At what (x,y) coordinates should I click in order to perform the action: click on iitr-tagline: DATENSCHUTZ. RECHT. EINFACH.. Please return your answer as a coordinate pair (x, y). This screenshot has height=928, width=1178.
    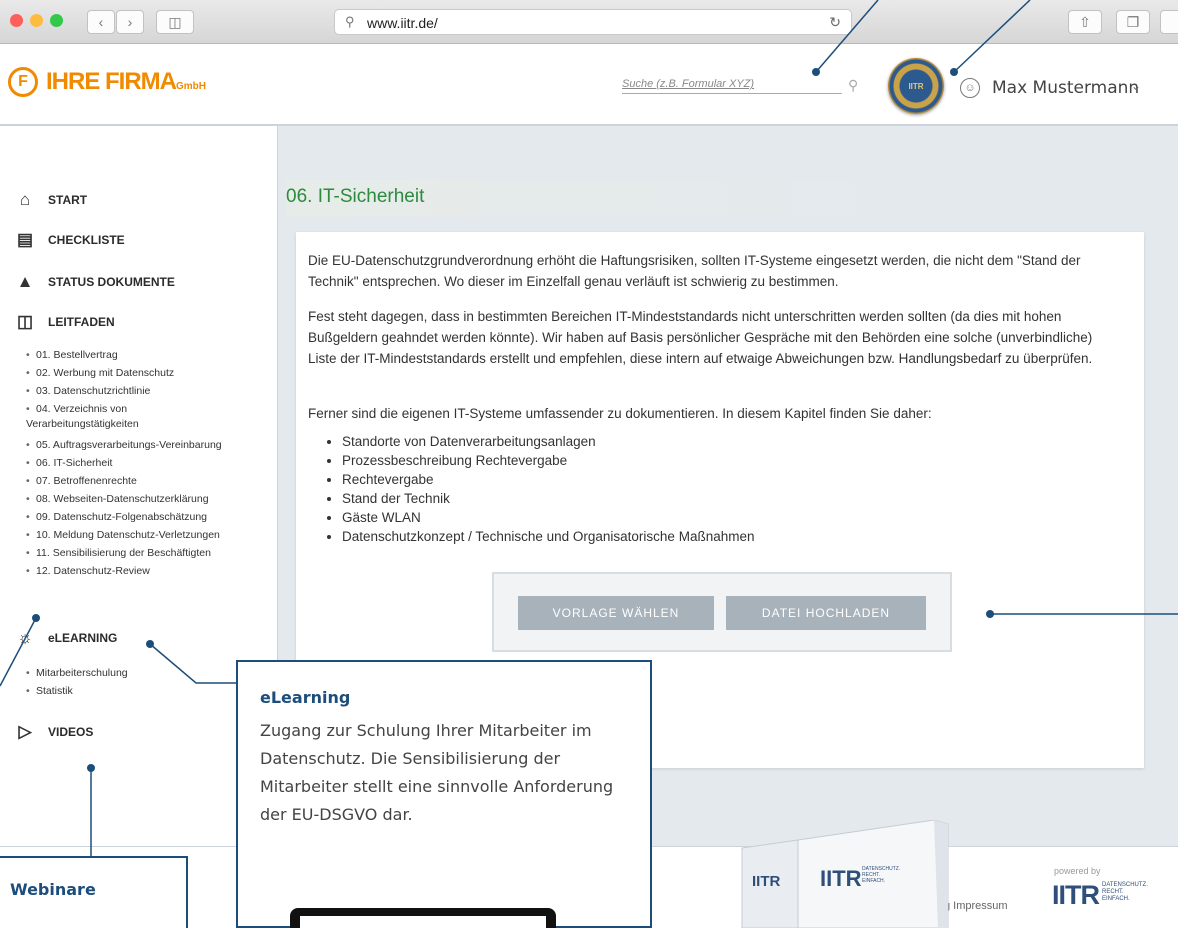
    Looking at the image, I should click on (1125, 892).